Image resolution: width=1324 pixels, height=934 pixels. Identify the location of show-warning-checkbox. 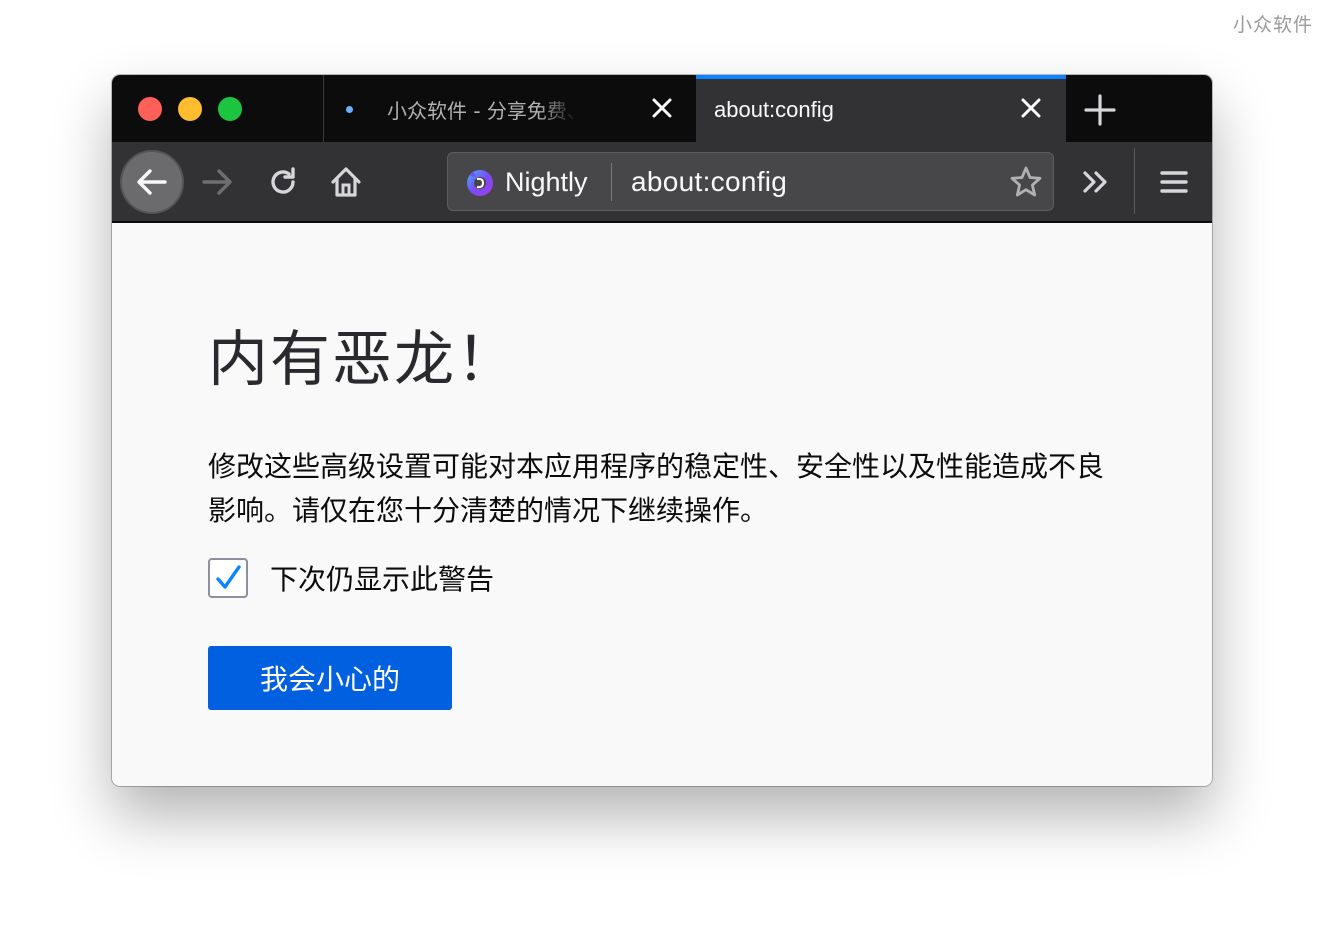
(228, 578).